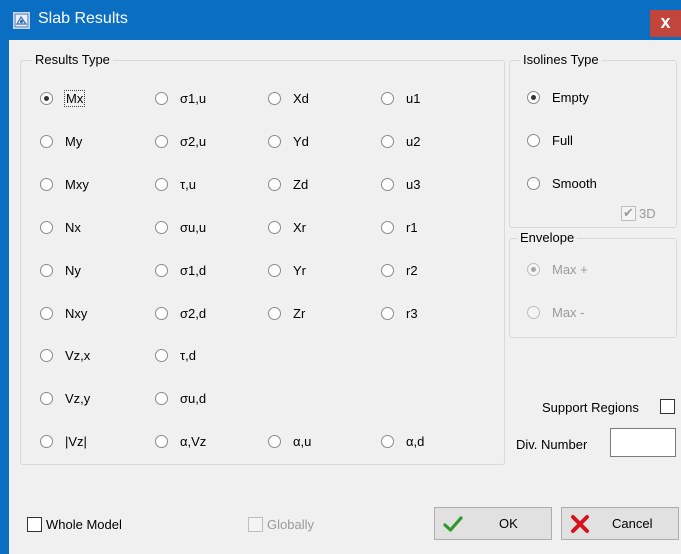 This screenshot has height=554, width=681. What do you see at coordinates (580, 524) in the screenshot?
I see `red-x-icon` at bounding box center [580, 524].